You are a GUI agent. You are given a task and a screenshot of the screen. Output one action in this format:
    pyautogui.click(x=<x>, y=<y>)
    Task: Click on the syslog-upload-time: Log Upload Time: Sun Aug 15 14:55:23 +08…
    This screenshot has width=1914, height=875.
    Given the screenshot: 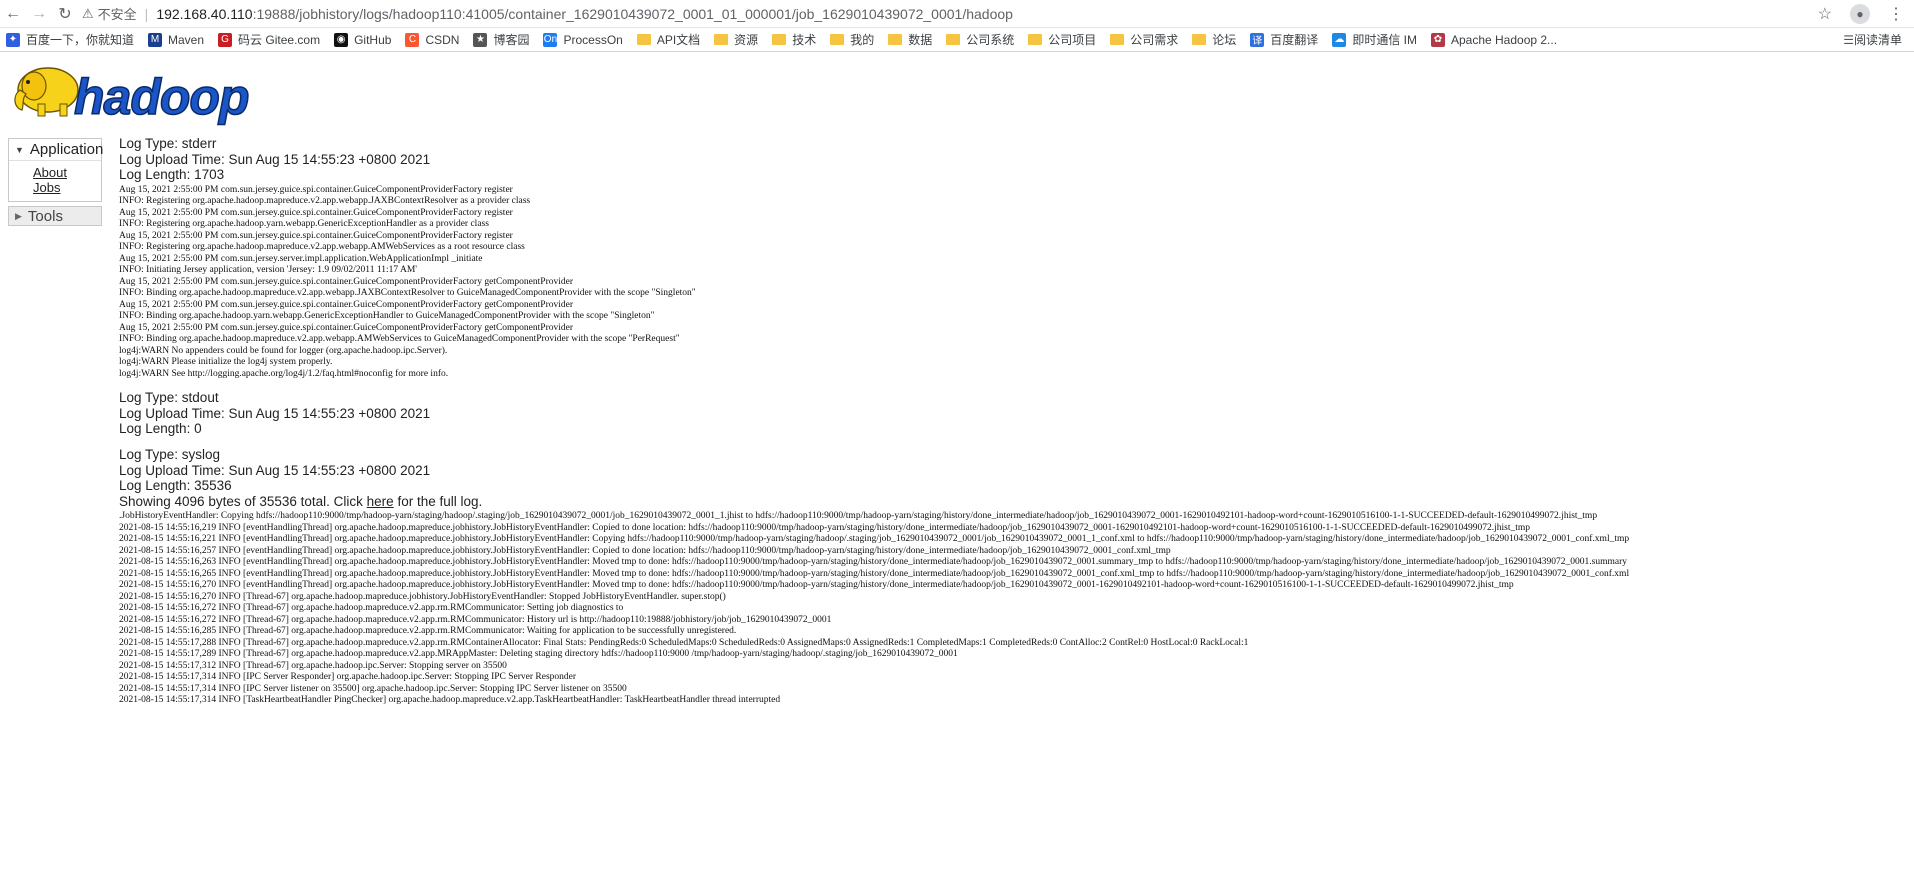 What is the action you would take?
    pyautogui.click(x=275, y=470)
    